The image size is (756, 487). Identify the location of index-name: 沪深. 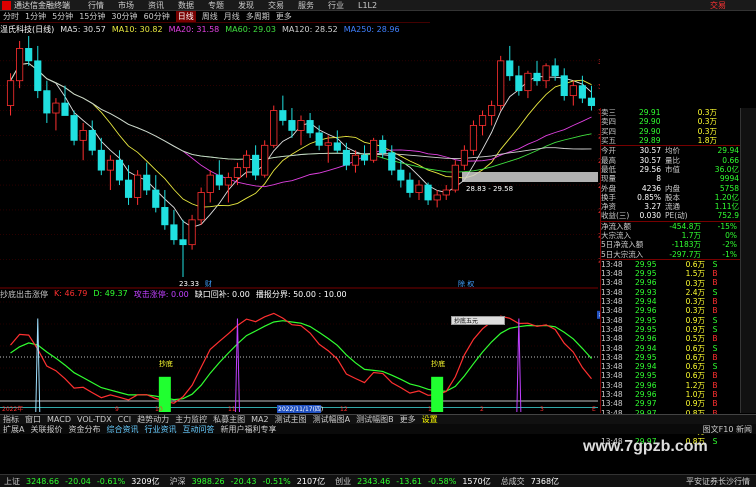
(178, 481).